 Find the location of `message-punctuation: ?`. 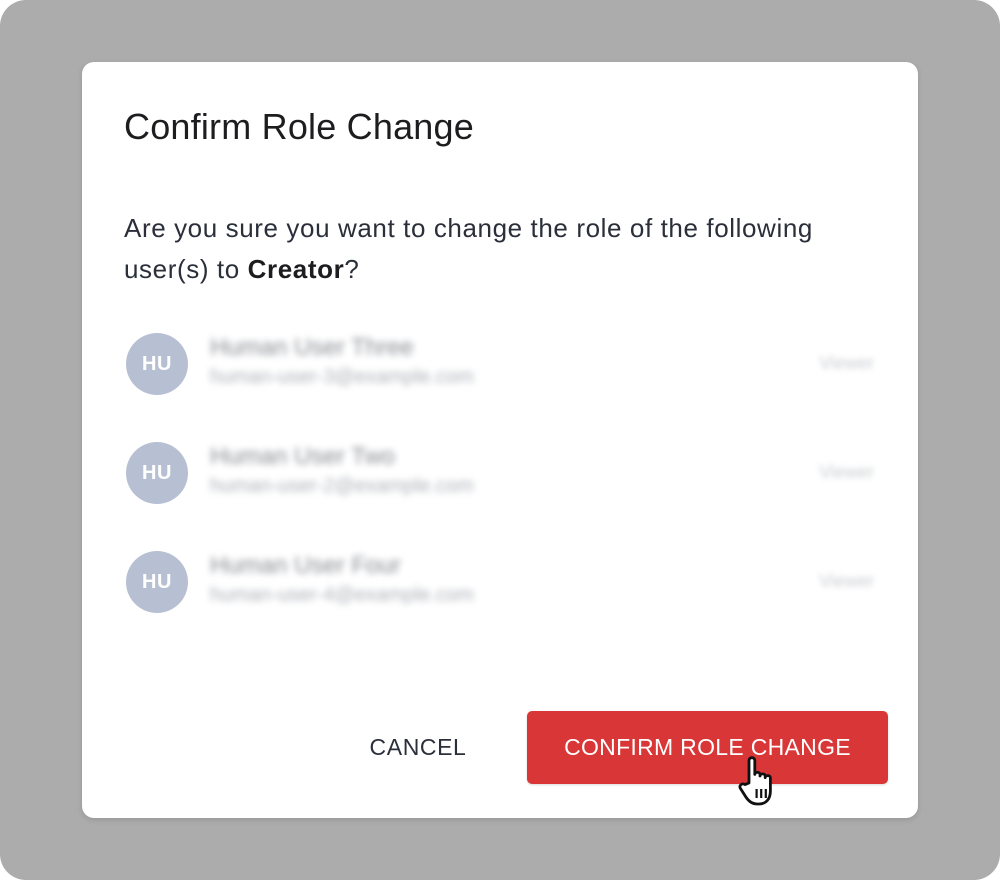

message-punctuation: ? is located at coordinates (352, 269).